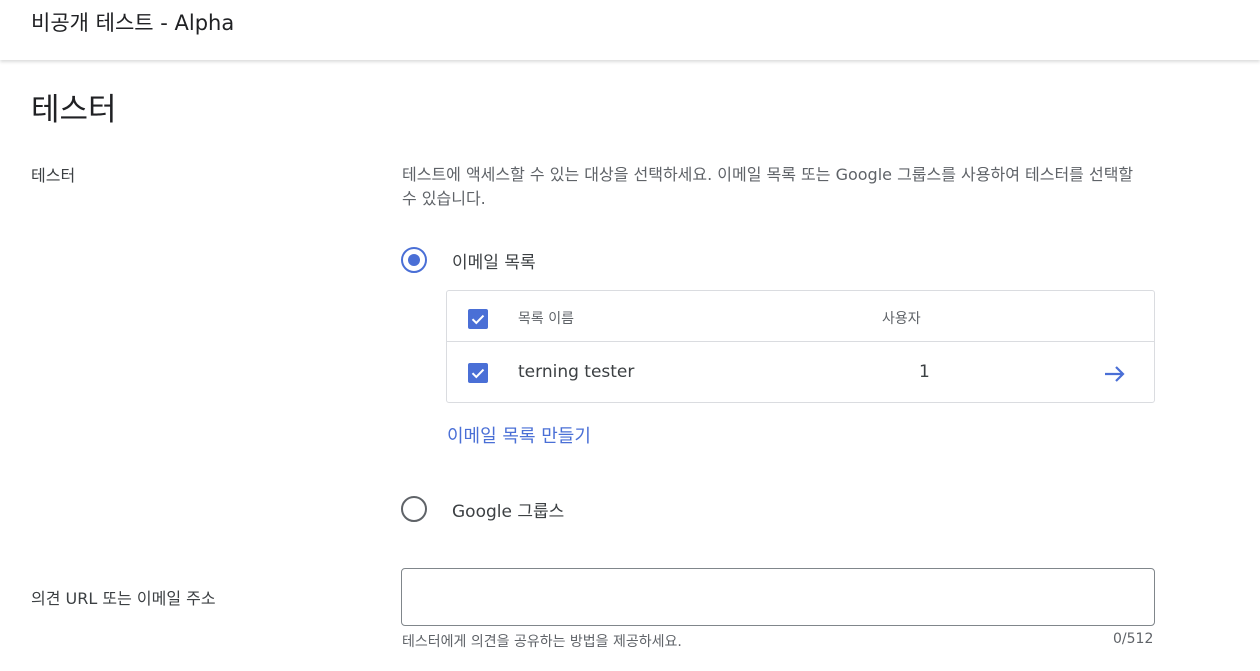 This screenshot has height=671, width=1260. What do you see at coordinates (800, 316) in the screenshot?
I see `table-header-row: 목록 이름 사용자` at bounding box center [800, 316].